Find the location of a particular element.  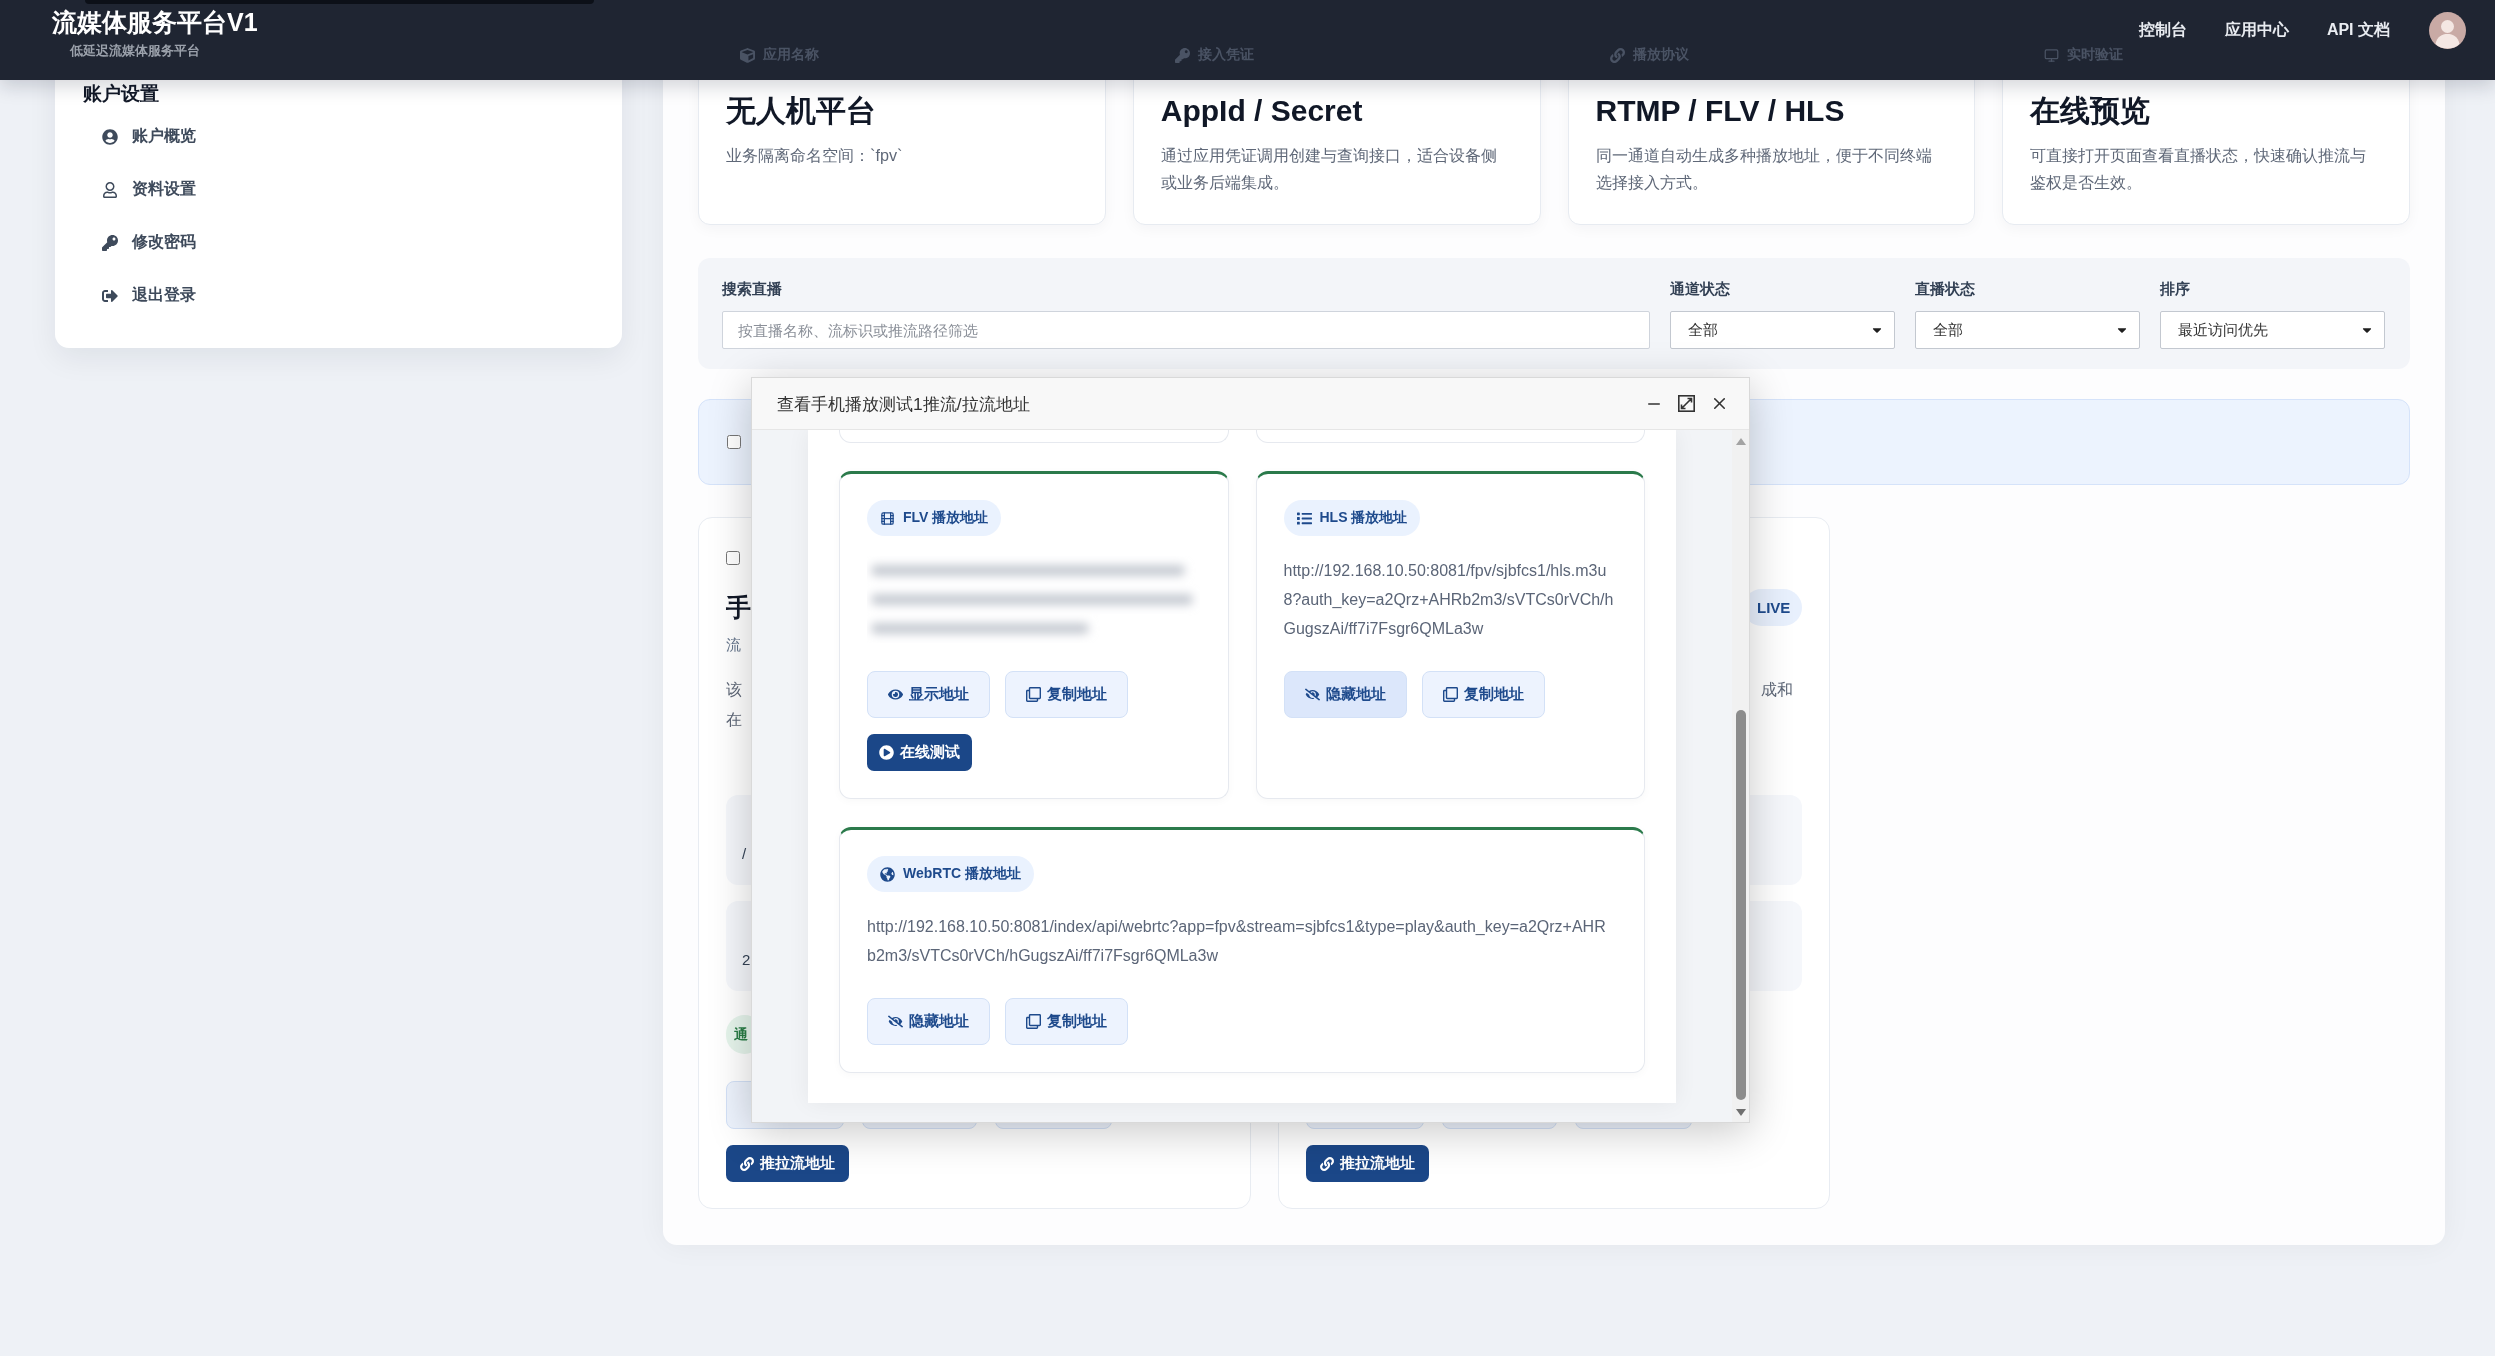

sidebar-item: 账户概览 is located at coordinates (139, 136).